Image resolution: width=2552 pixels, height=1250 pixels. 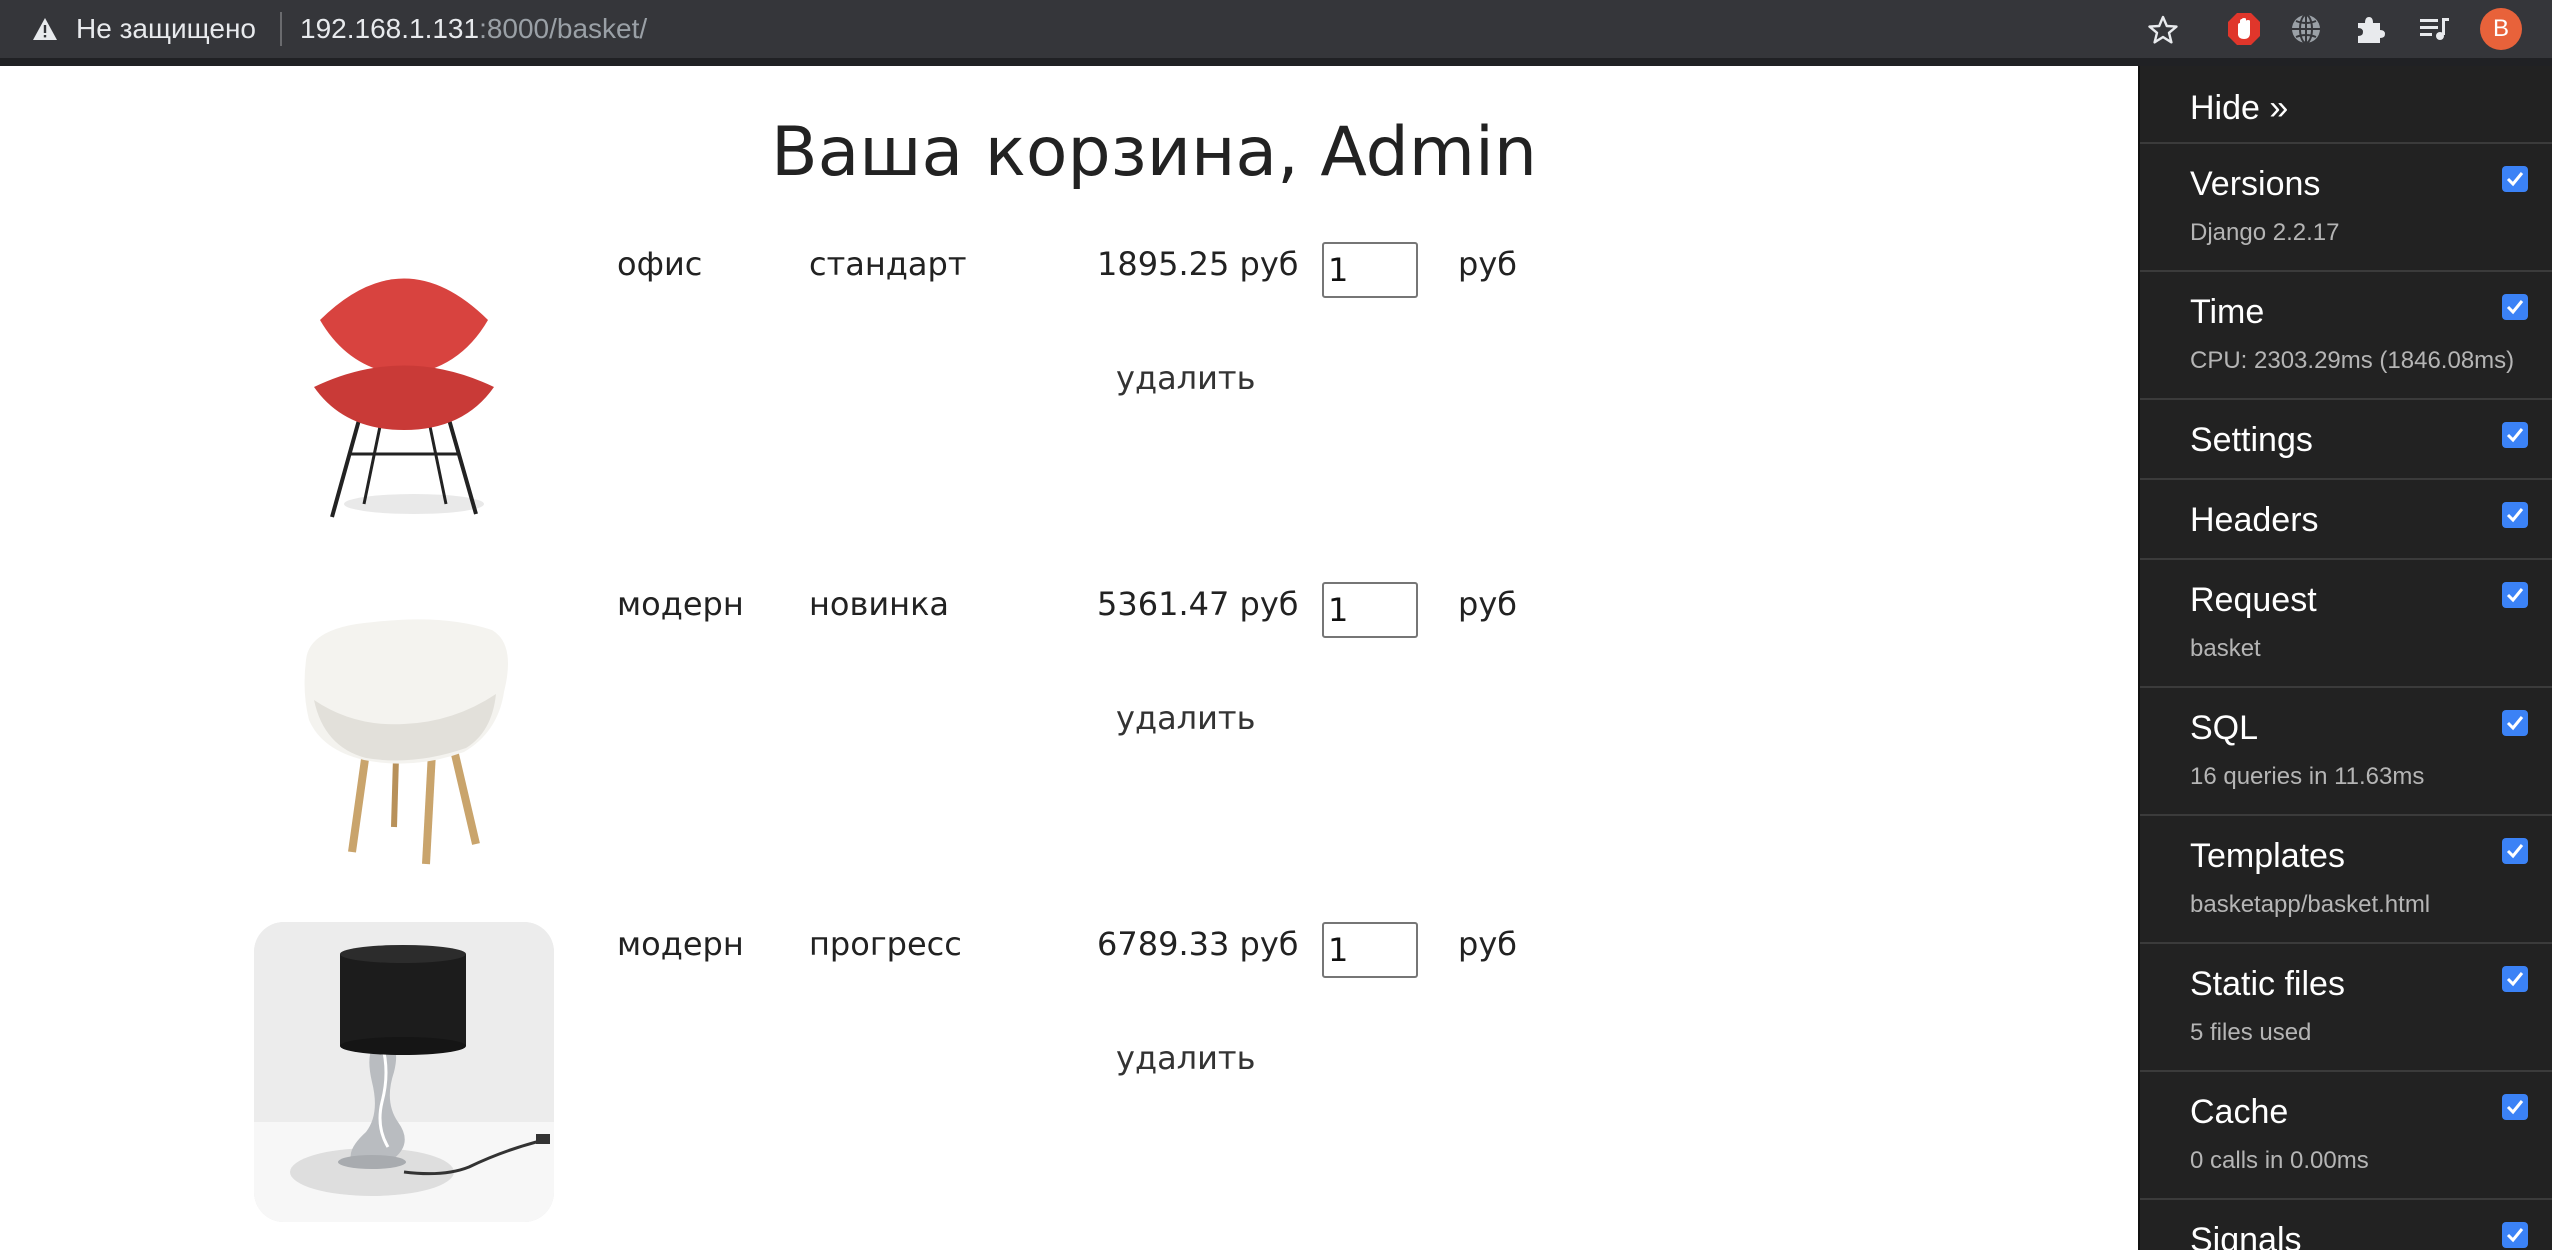 What do you see at coordinates (2306, 29) in the screenshot?
I see `globe-icon` at bounding box center [2306, 29].